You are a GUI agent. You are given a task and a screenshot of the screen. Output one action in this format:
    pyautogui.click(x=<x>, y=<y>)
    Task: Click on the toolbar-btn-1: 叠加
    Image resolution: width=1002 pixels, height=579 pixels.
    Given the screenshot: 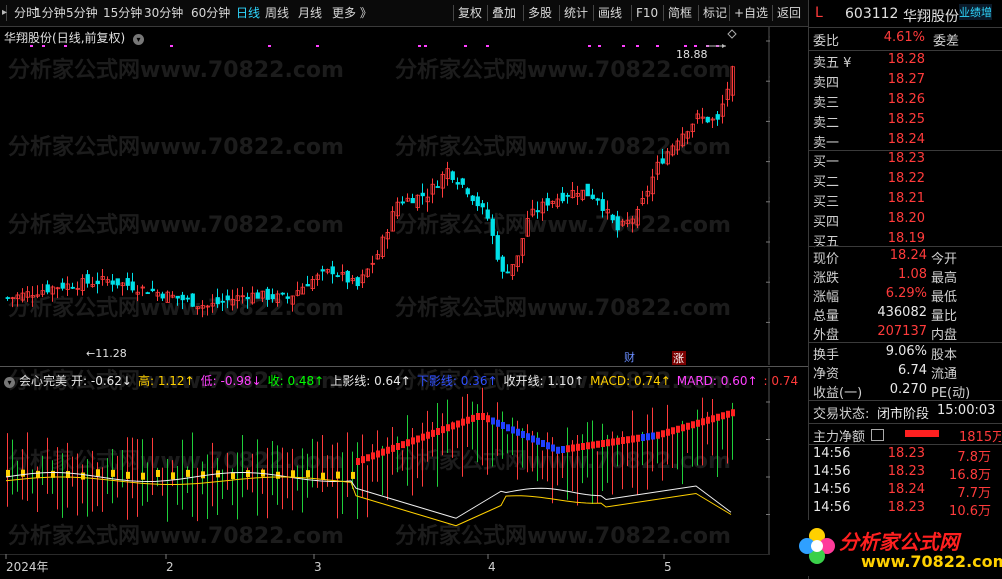 What is the action you would take?
    pyautogui.click(x=504, y=13)
    